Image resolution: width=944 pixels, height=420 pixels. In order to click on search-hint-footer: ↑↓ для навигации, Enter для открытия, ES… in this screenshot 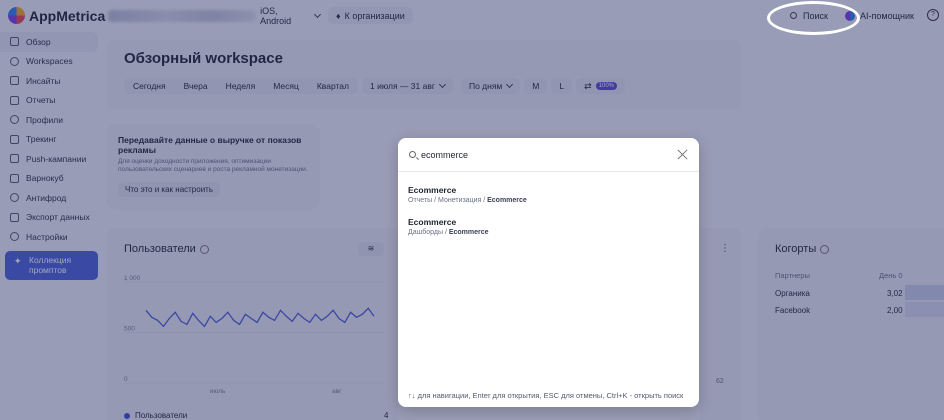, I will do `click(546, 395)`.